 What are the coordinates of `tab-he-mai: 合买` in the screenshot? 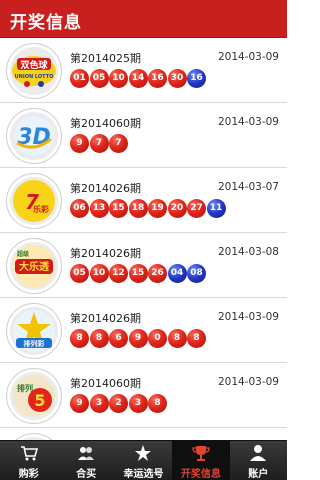 It's located at (85, 460).